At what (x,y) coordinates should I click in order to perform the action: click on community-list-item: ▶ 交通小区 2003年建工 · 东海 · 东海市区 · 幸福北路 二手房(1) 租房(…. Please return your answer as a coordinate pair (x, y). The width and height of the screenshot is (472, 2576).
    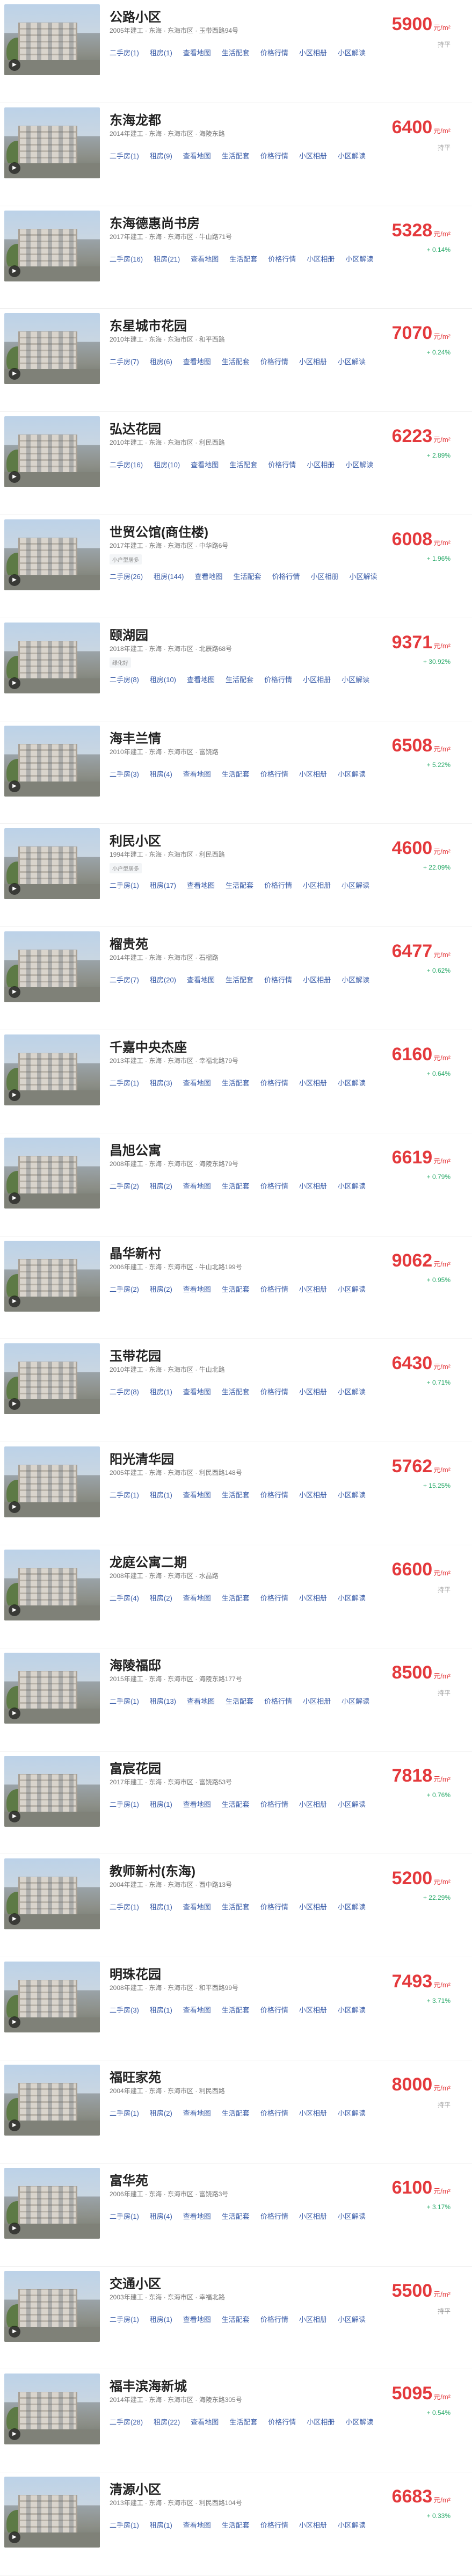
    Looking at the image, I should click on (236, 2318).